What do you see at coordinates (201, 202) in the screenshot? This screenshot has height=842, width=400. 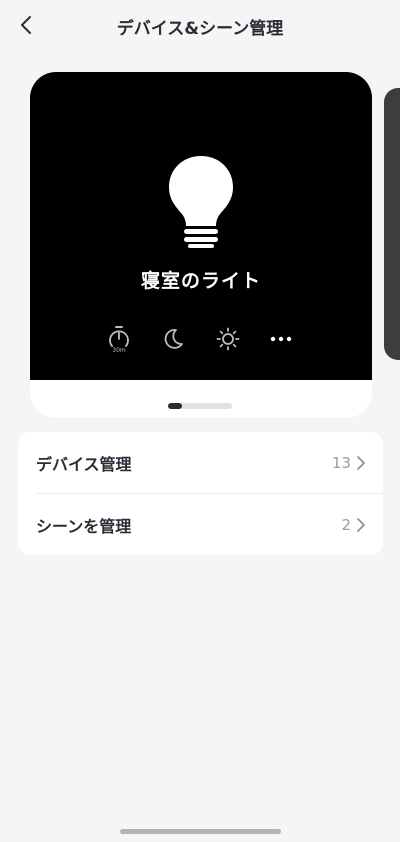 I see `light-bulb-icon` at bounding box center [201, 202].